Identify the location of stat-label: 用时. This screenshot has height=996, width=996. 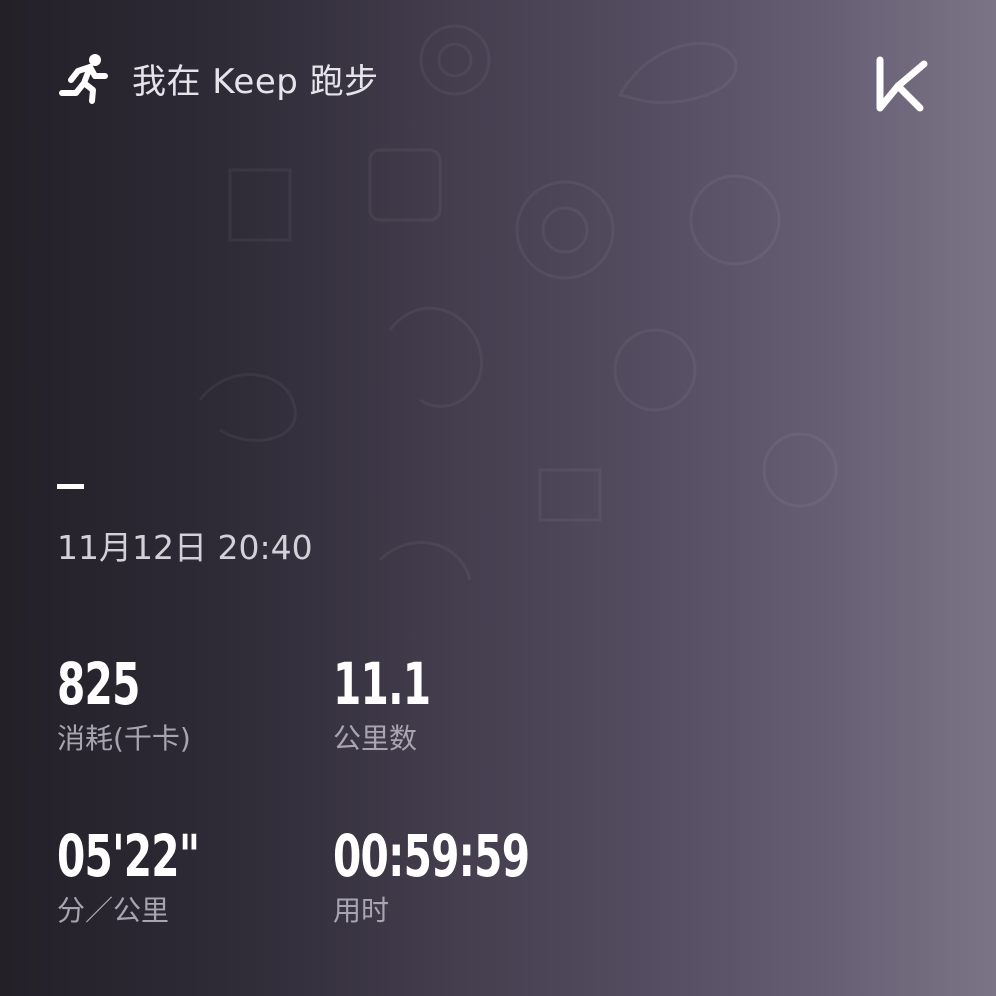
(361, 910).